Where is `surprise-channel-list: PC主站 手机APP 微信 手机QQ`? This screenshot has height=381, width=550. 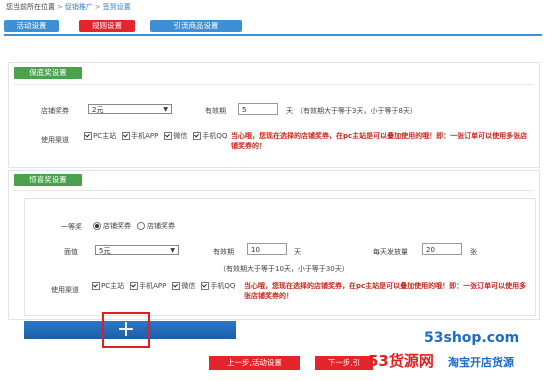 surprise-channel-list: PC主站 手机APP 微信 手机QQ is located at coordinates (166, 286).